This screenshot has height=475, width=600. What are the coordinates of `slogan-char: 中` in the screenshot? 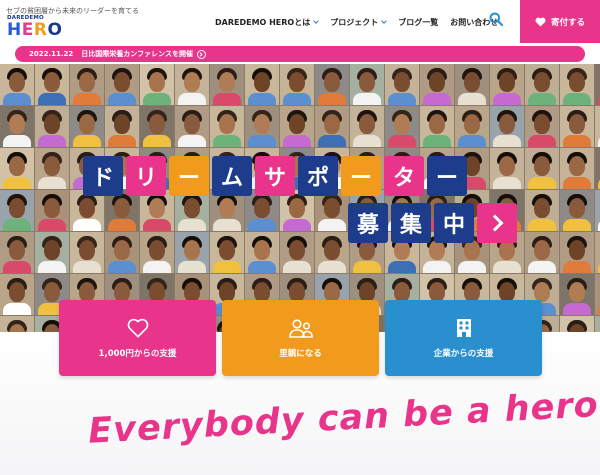 It's located at (454, 223).